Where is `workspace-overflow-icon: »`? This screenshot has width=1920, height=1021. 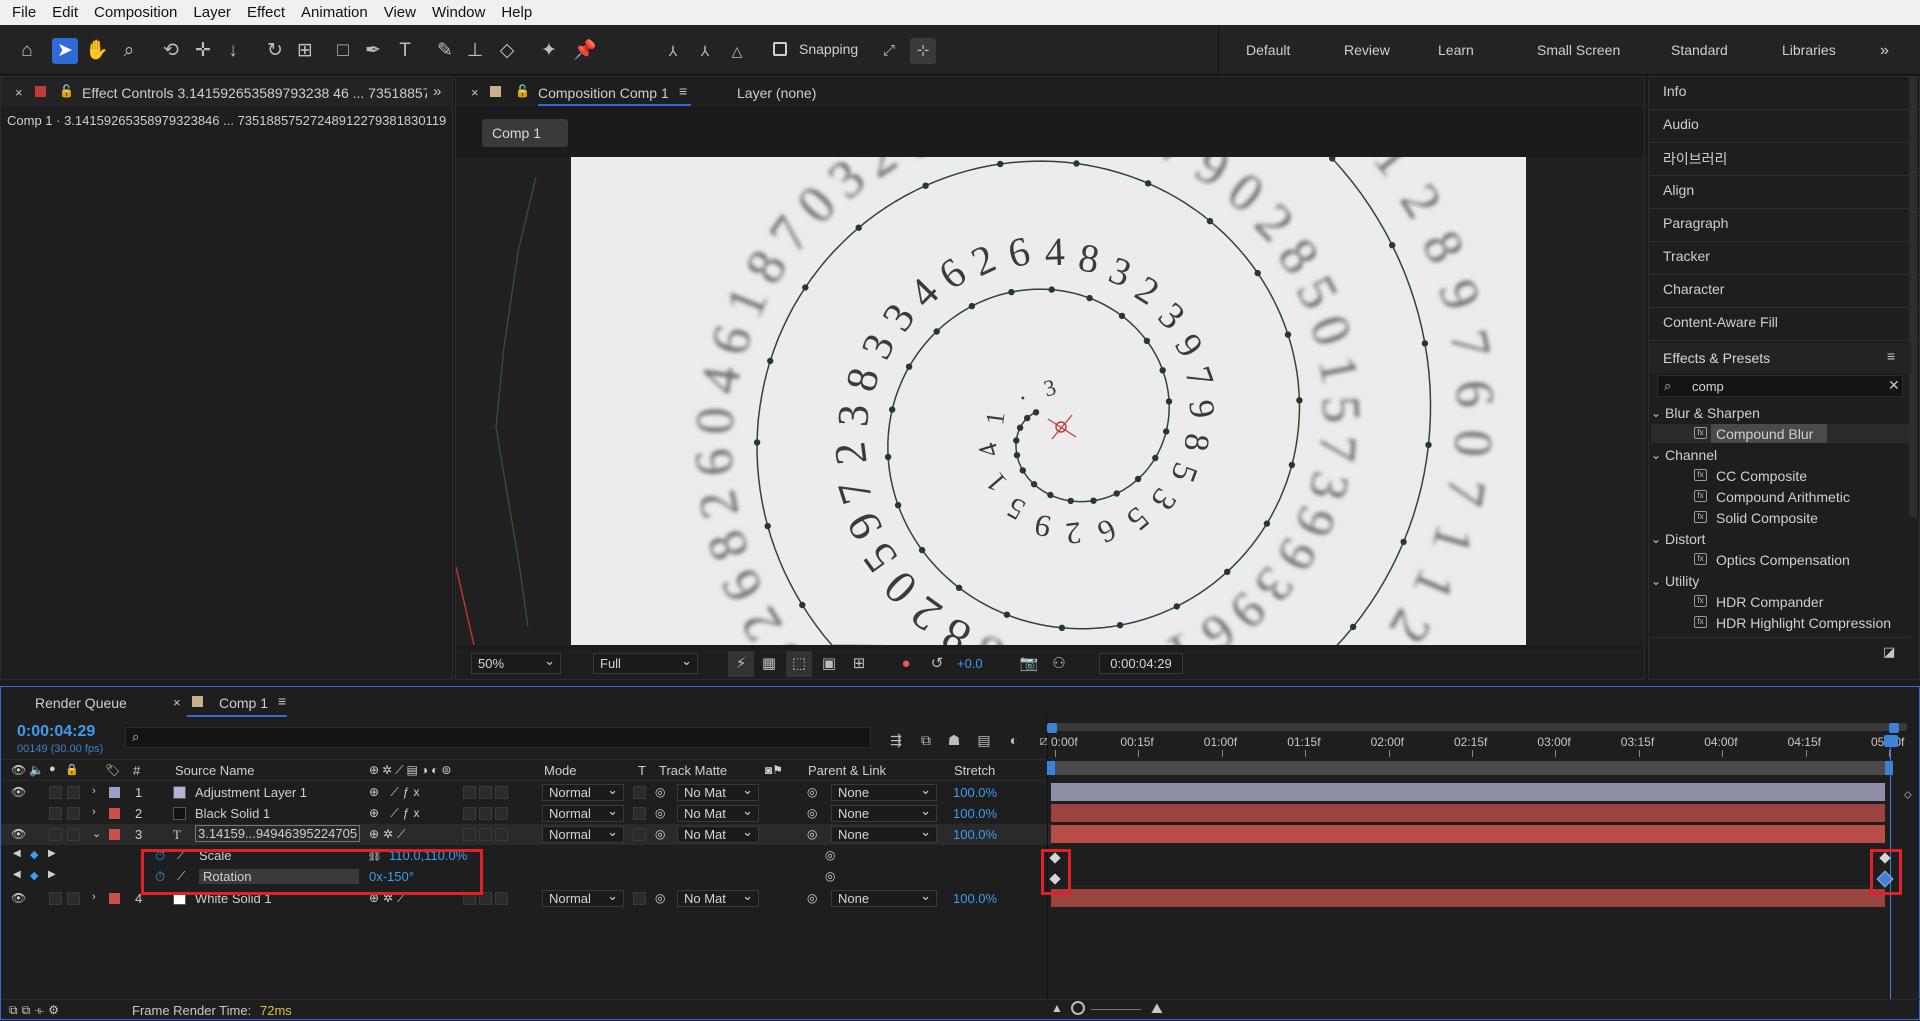 workspace-overflow-icon: » is located at coordinates (1884, 51).